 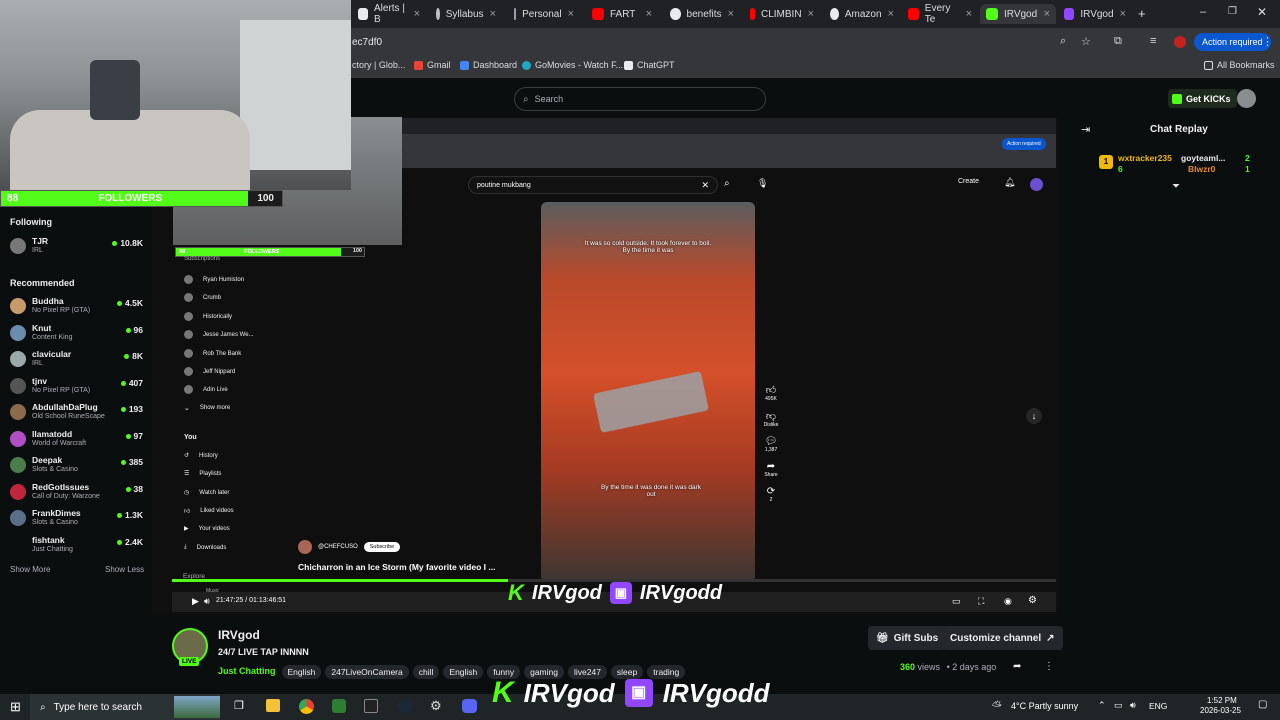 What do you see at coordinates (239, 635) in the screenshot?
I see `channel-name: IRVgod` at bounding box center [239, 635].